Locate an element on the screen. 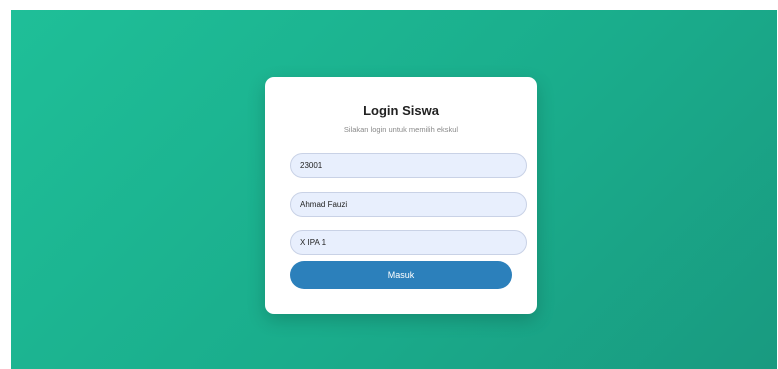 This screenshot has width=778, height=369. student-name-input is located at coordinates (408, 204).